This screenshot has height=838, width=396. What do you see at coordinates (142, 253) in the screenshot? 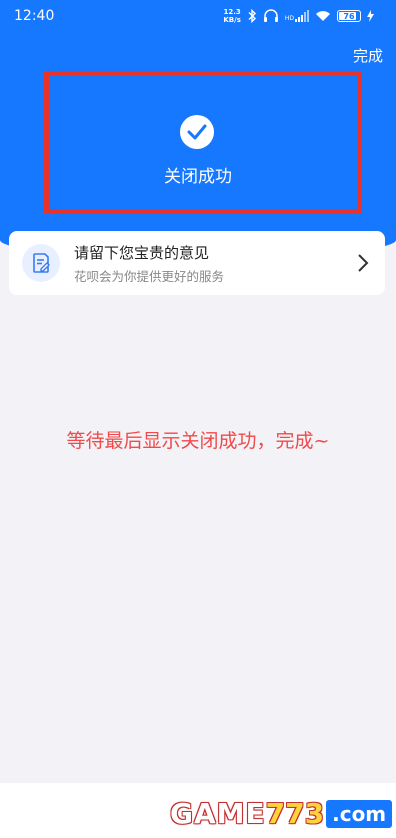
I see `feedback-title: 请留下您宝贵的意见` at bounding box center [142, 253].